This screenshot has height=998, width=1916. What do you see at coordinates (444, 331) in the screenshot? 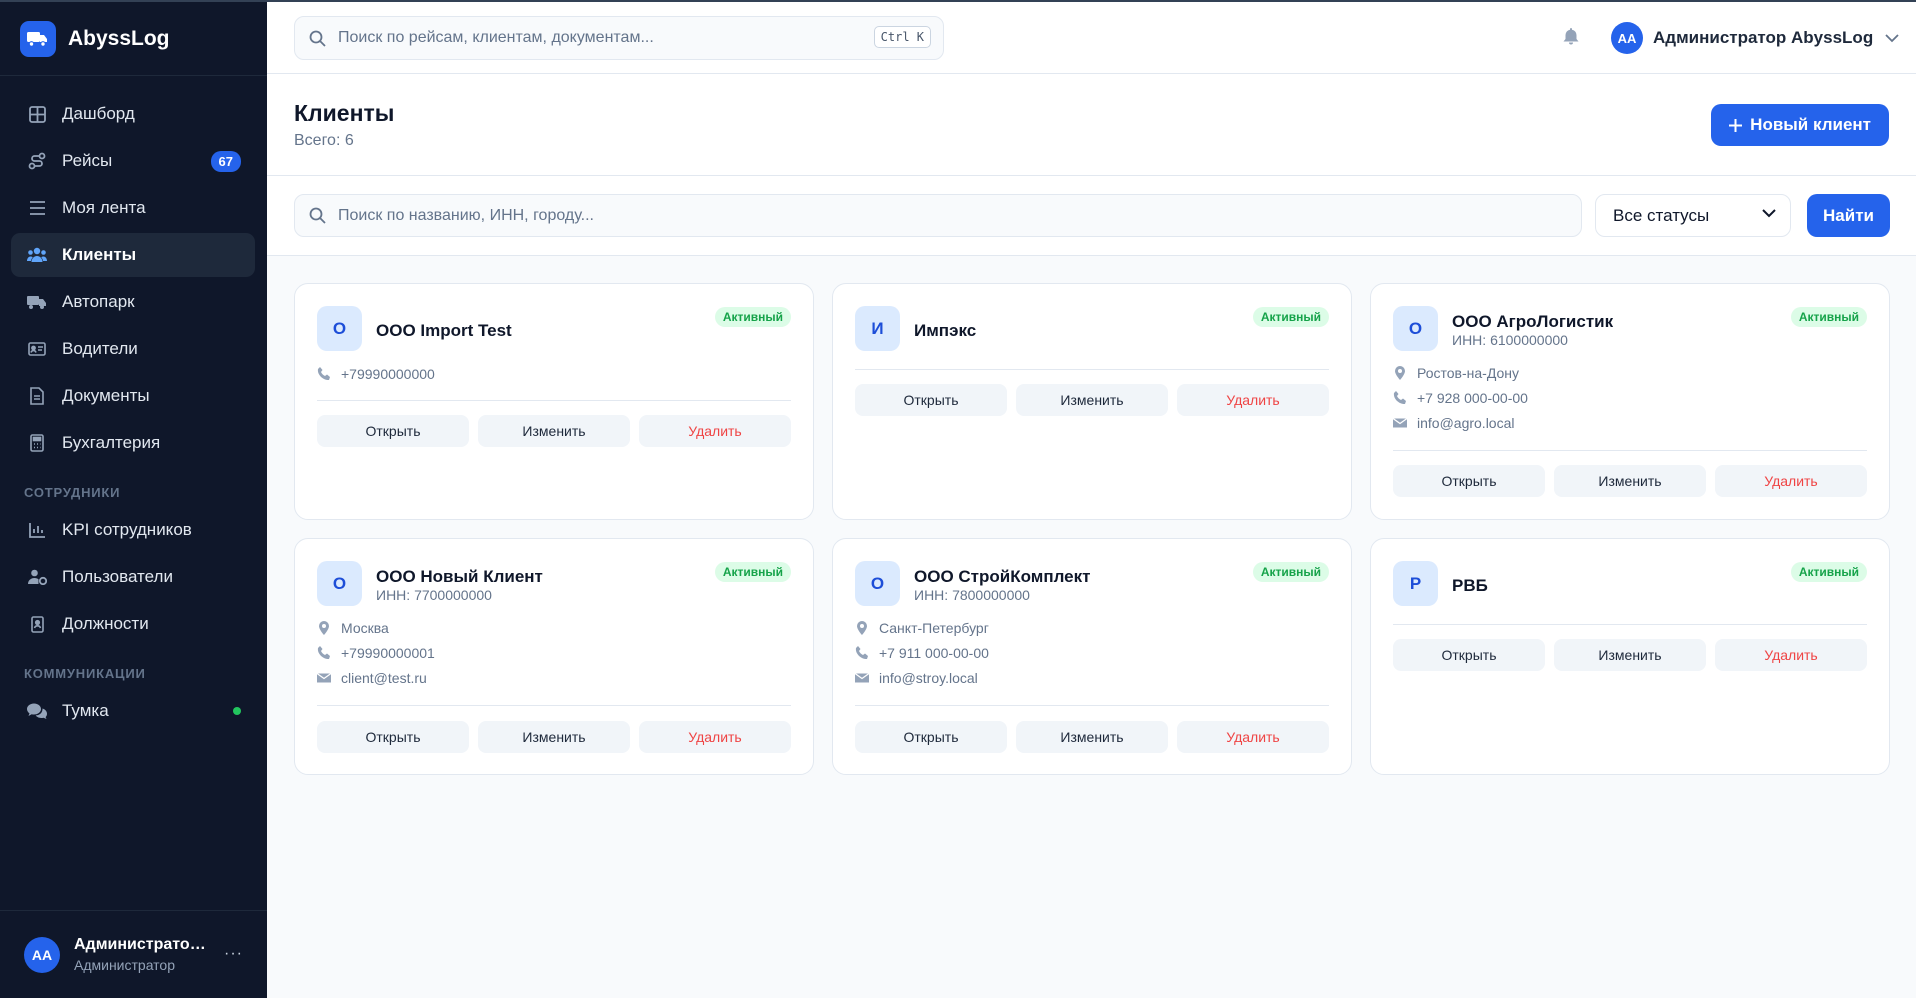
I see `client-name: ООО Import Test` at bounding box center [444, 331].